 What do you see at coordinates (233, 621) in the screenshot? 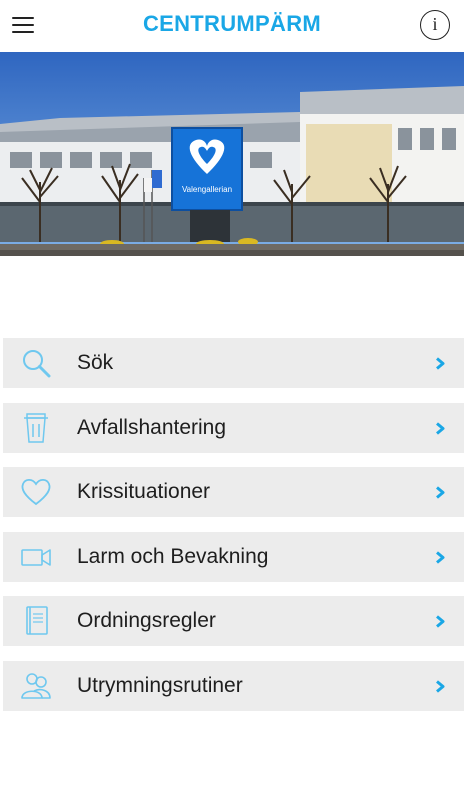
I see `menu-item-ordningsregler: Ordningsregler` at bounding box center [233, 621].